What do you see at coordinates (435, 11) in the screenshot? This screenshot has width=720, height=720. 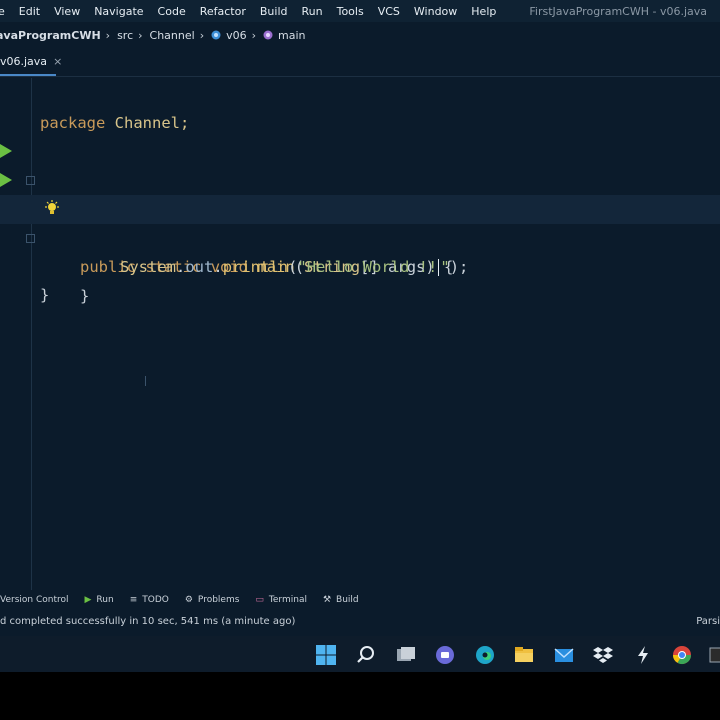 I see `menu-window: Window` at bounding box center [435, 11].